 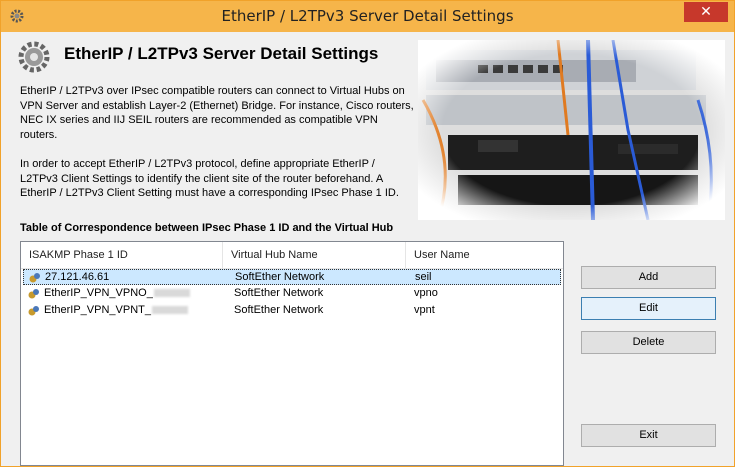 What do you see at coordinates (314, 255) in the screenshot?
I see `column-header-hub-name: Virtual Hub Name` at bounding box center [314, 255].